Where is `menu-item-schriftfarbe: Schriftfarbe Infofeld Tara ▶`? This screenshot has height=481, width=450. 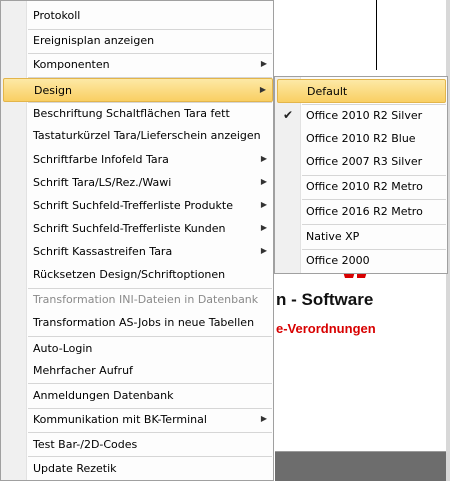
menu-item-schriftfarbe: Schriftfarbe Infofeld Tara ▶ is located at coordinates (138, 160).